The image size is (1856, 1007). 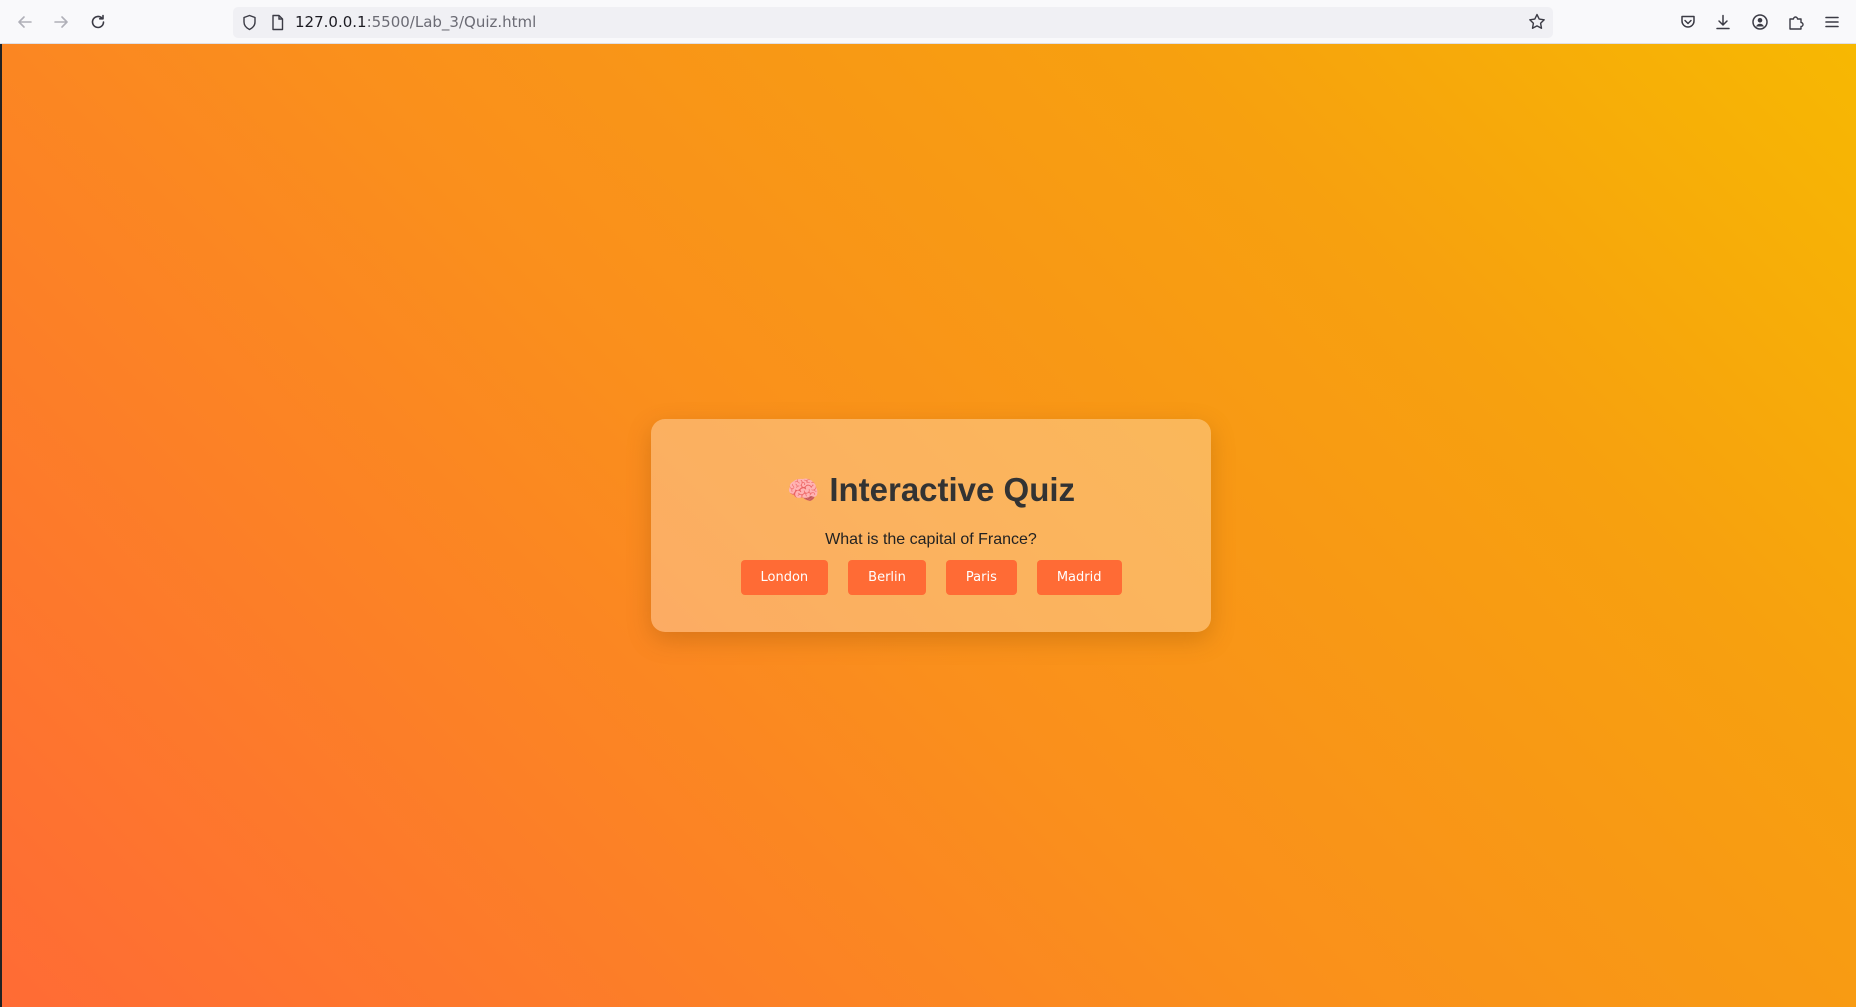 I want to click on answer-madrid-button: Madrid, so click(x=1079, y=577).